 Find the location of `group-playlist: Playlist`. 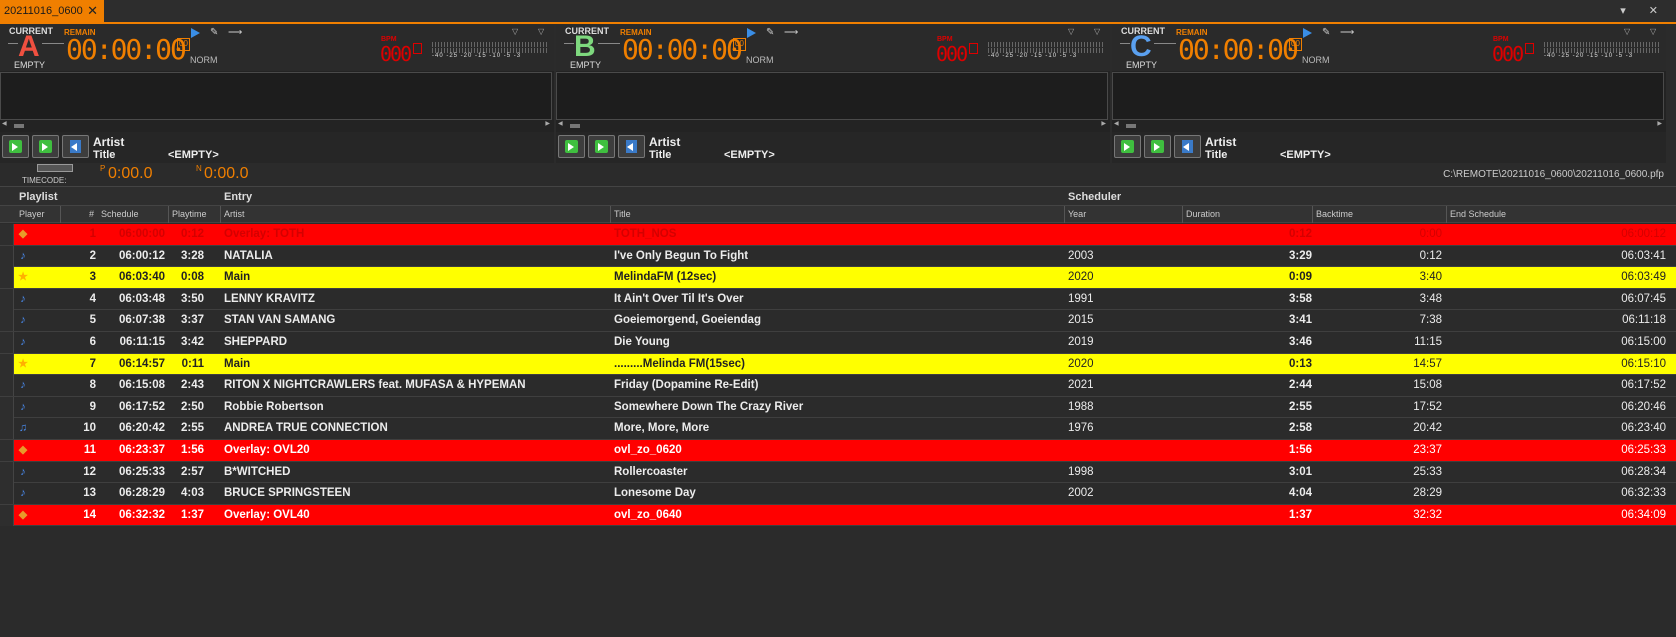

group-playlist: Playlist is located at coordinates (38, 197).